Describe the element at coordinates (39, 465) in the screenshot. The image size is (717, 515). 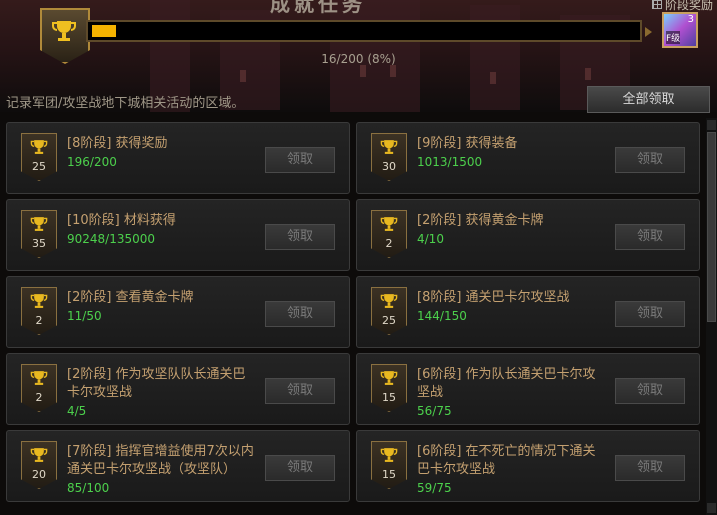
I see `trophy-emblem: 20` at that location.